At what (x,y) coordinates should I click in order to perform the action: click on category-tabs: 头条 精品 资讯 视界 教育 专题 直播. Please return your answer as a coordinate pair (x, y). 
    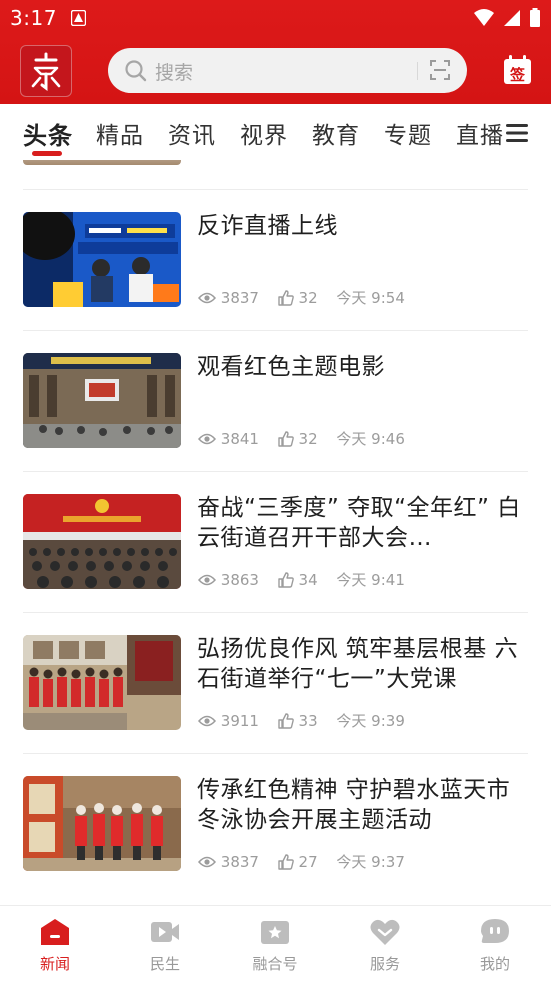
    Looking at the image, I should click on (275, 132).